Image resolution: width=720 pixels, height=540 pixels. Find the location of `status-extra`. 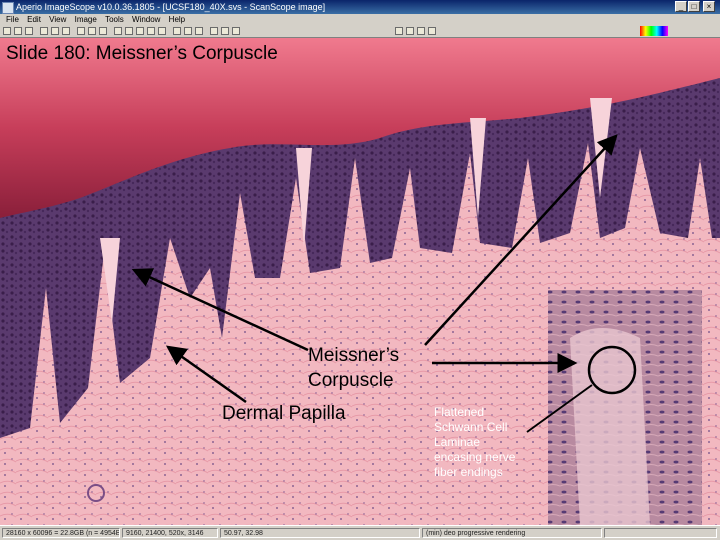

status-extra is located at coordinates (660, 533).